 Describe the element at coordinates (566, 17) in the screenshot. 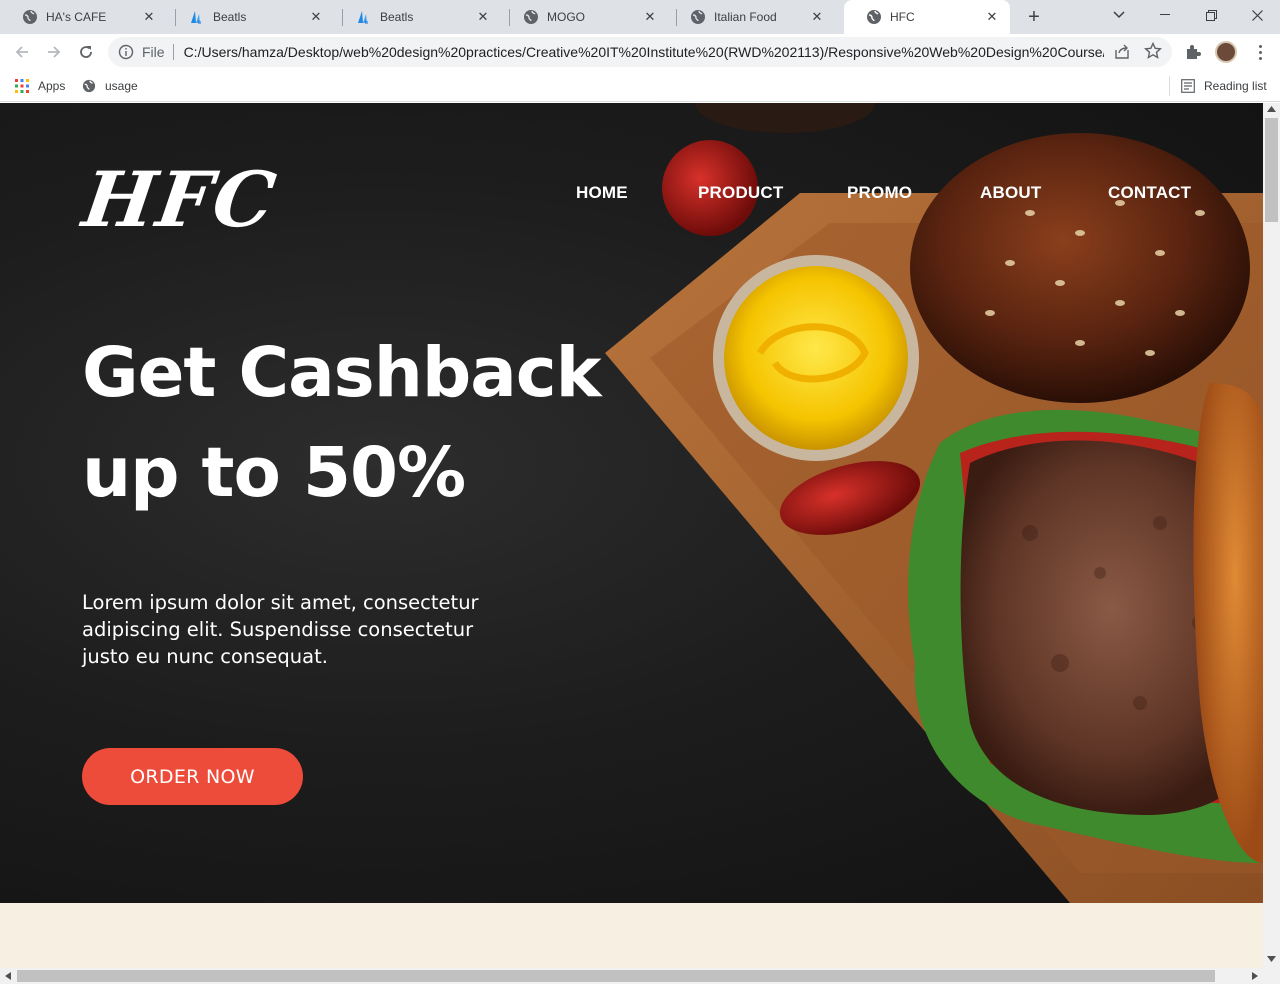

I see `tab-title: MOGO` at that location.